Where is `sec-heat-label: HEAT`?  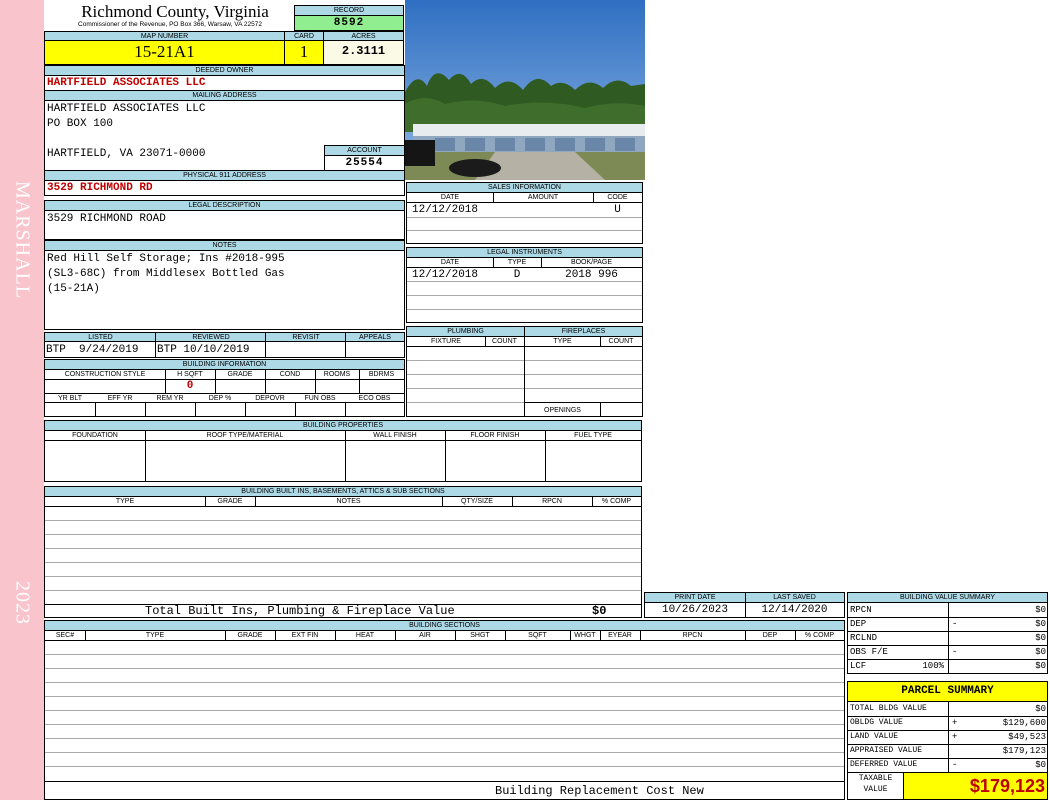
sec-heat-label: HEAT is located at coordinates (365, 635).